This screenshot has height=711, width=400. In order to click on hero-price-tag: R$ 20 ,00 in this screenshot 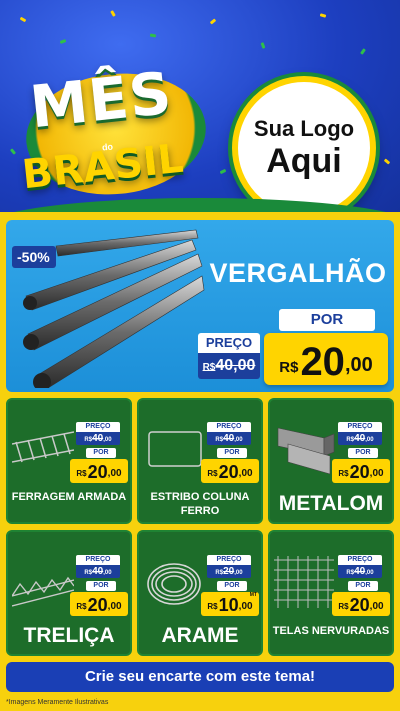, I will do `click(326, 359)`.